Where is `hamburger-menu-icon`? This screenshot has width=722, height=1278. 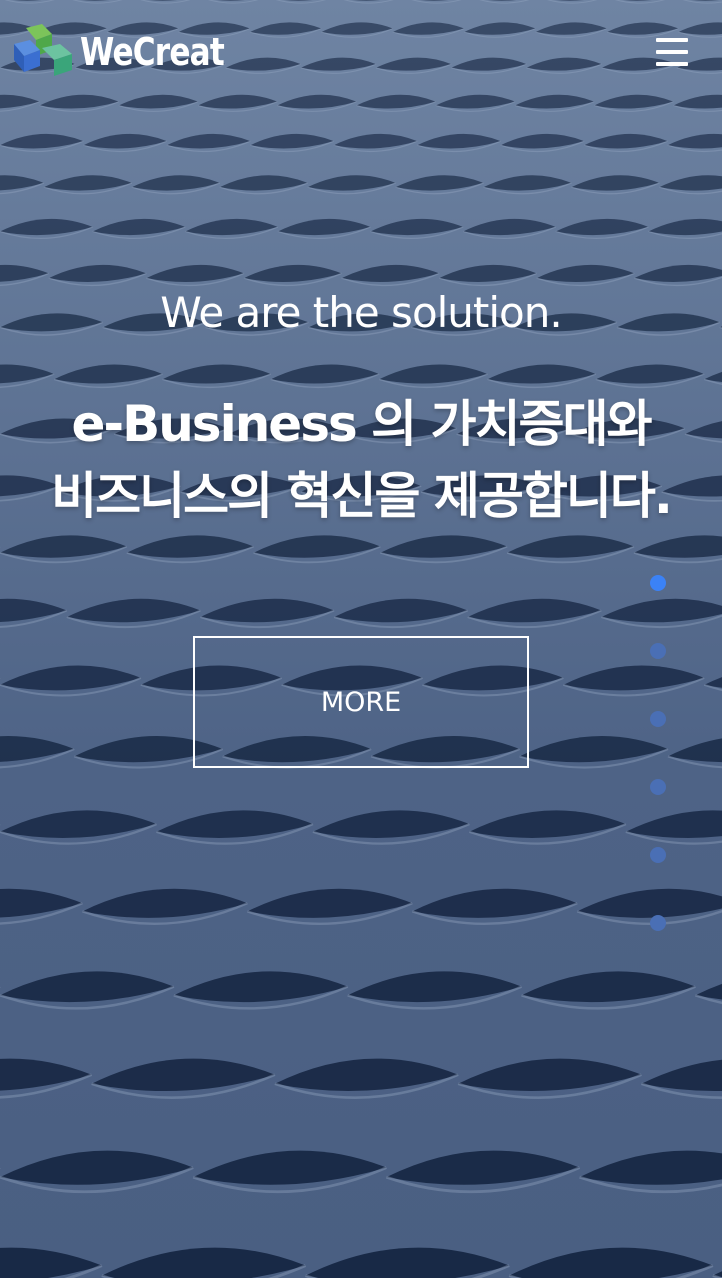 hamburger-menu-icon is located at coordinates (673, 52).